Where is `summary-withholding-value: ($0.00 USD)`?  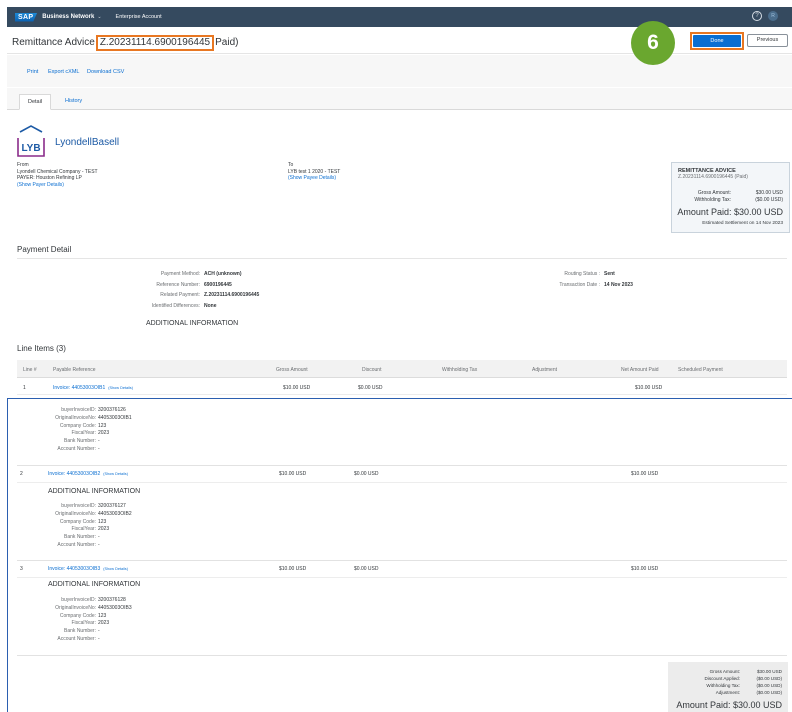
summary-withholding-value: ($0.00 USD) is located at coordinates (769, 200).